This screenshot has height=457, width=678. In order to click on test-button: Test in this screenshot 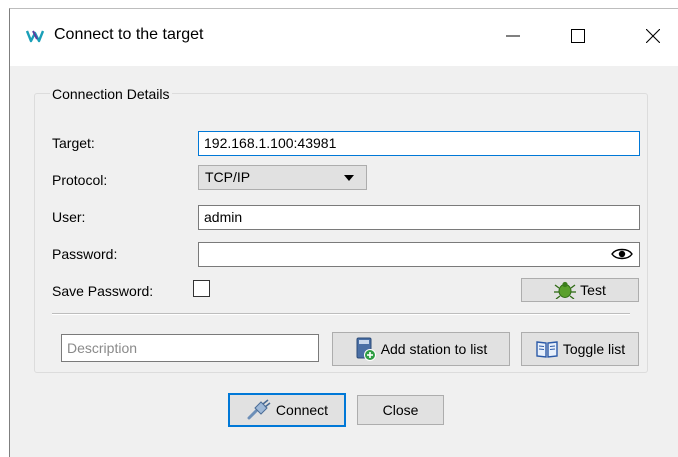, I will do `click(580, 290)`.